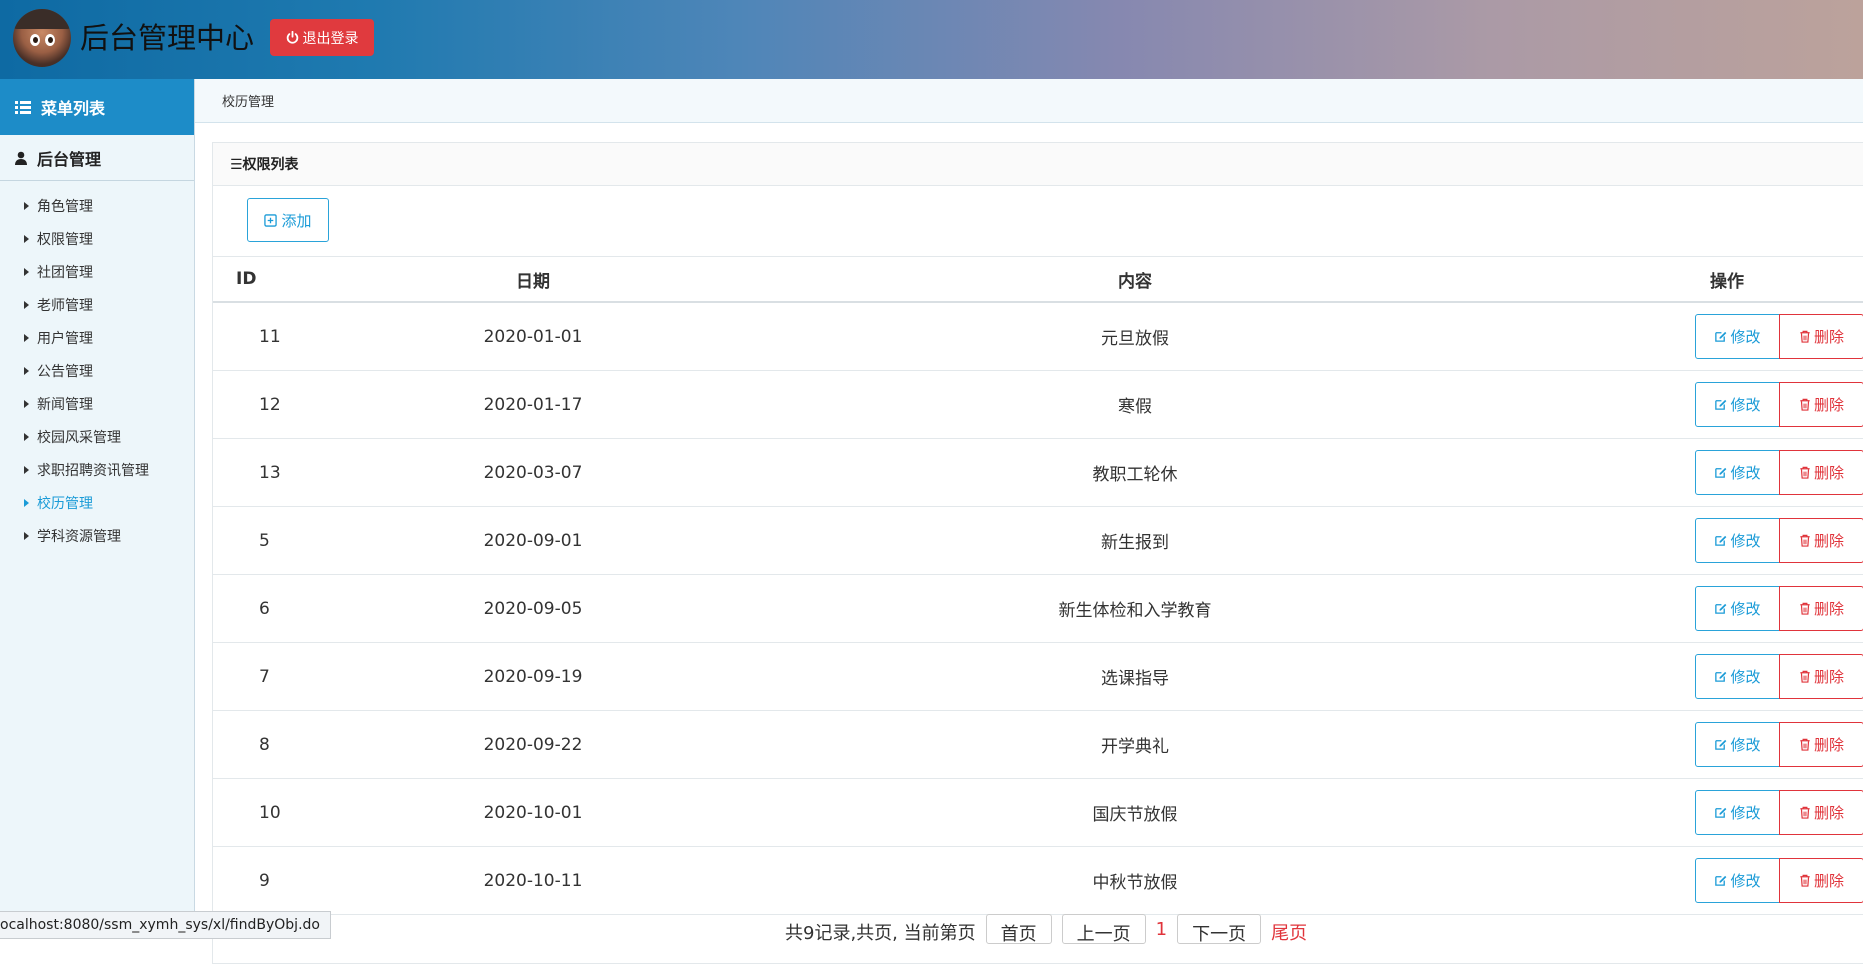 The height and width of the screenshot is (964, 1863). Describe the element at coordinates (1135, 280) in the screenshot. I see `header-content: 内容` at that location.